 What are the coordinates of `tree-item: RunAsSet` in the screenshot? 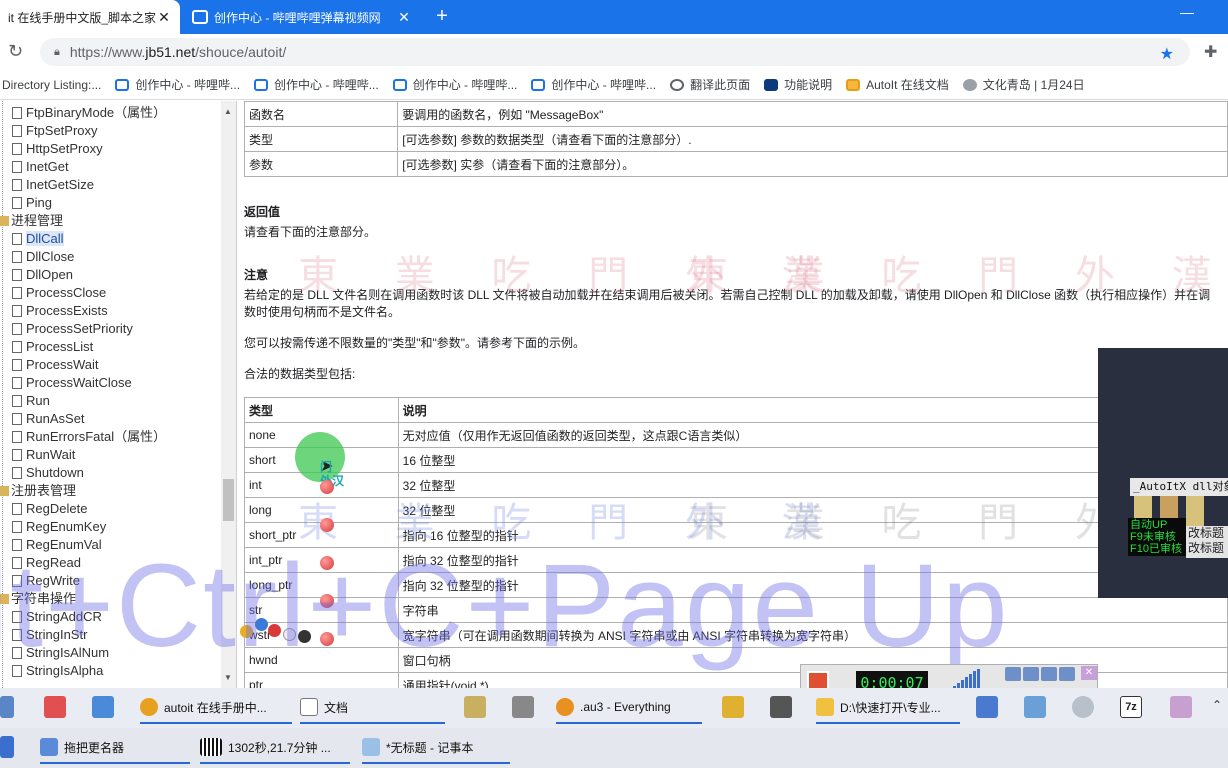 It's located at (42, 419).